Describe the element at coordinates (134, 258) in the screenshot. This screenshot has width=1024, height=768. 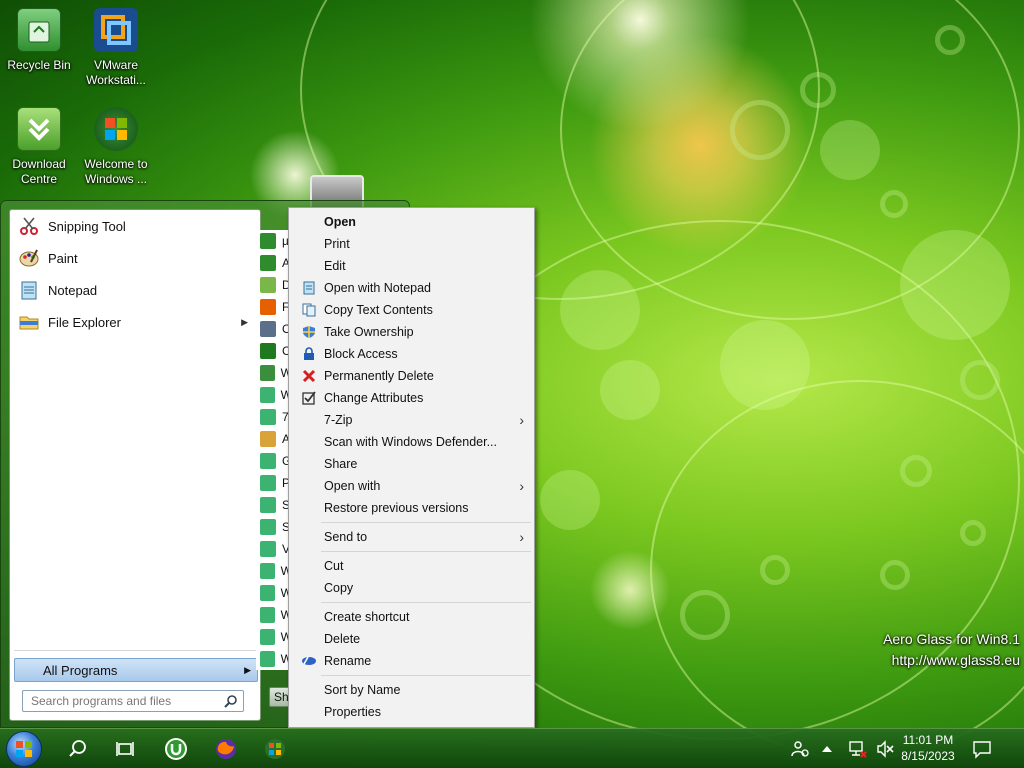
I see `start-item-paint: Paint` at that location.